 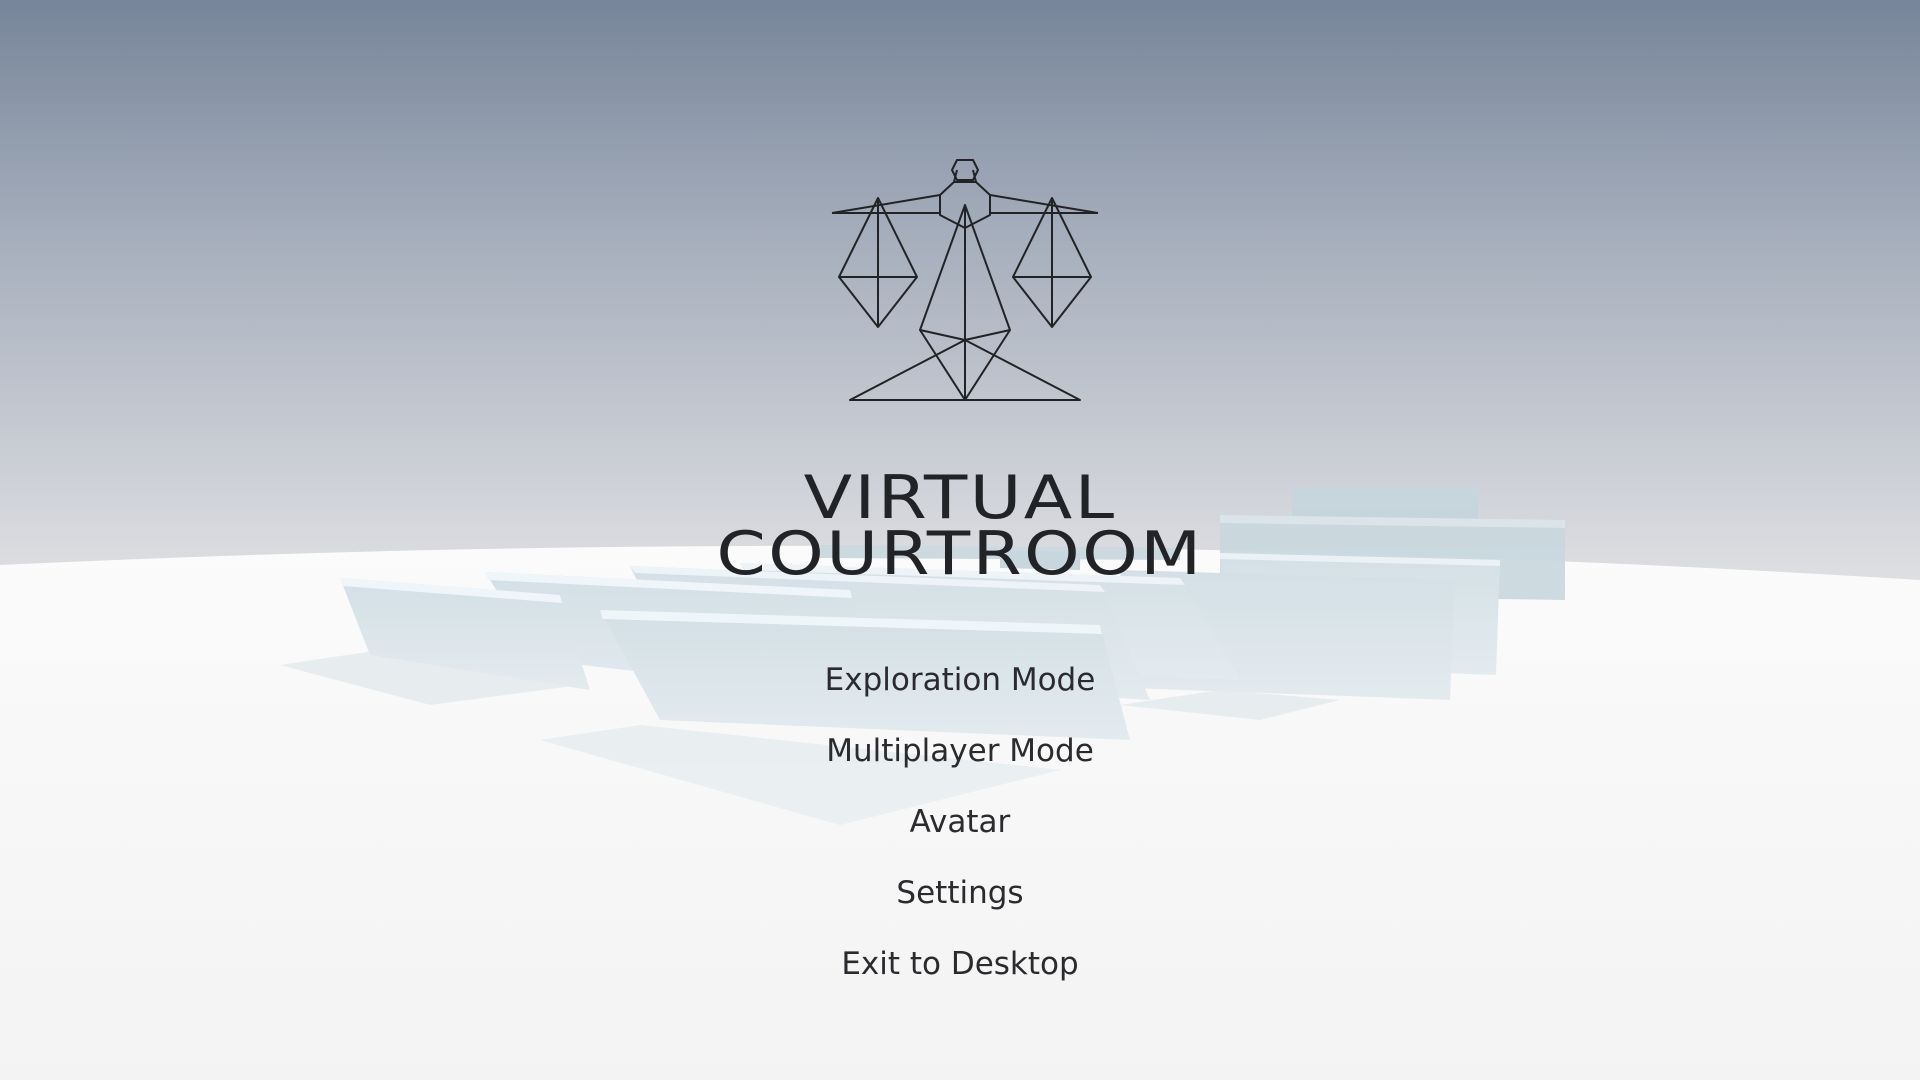 What do you see at coordinates (960, 687) in the screenshot?
I see `exploration-mode-button: Exploration Mode` at bounding box center [960, 687].